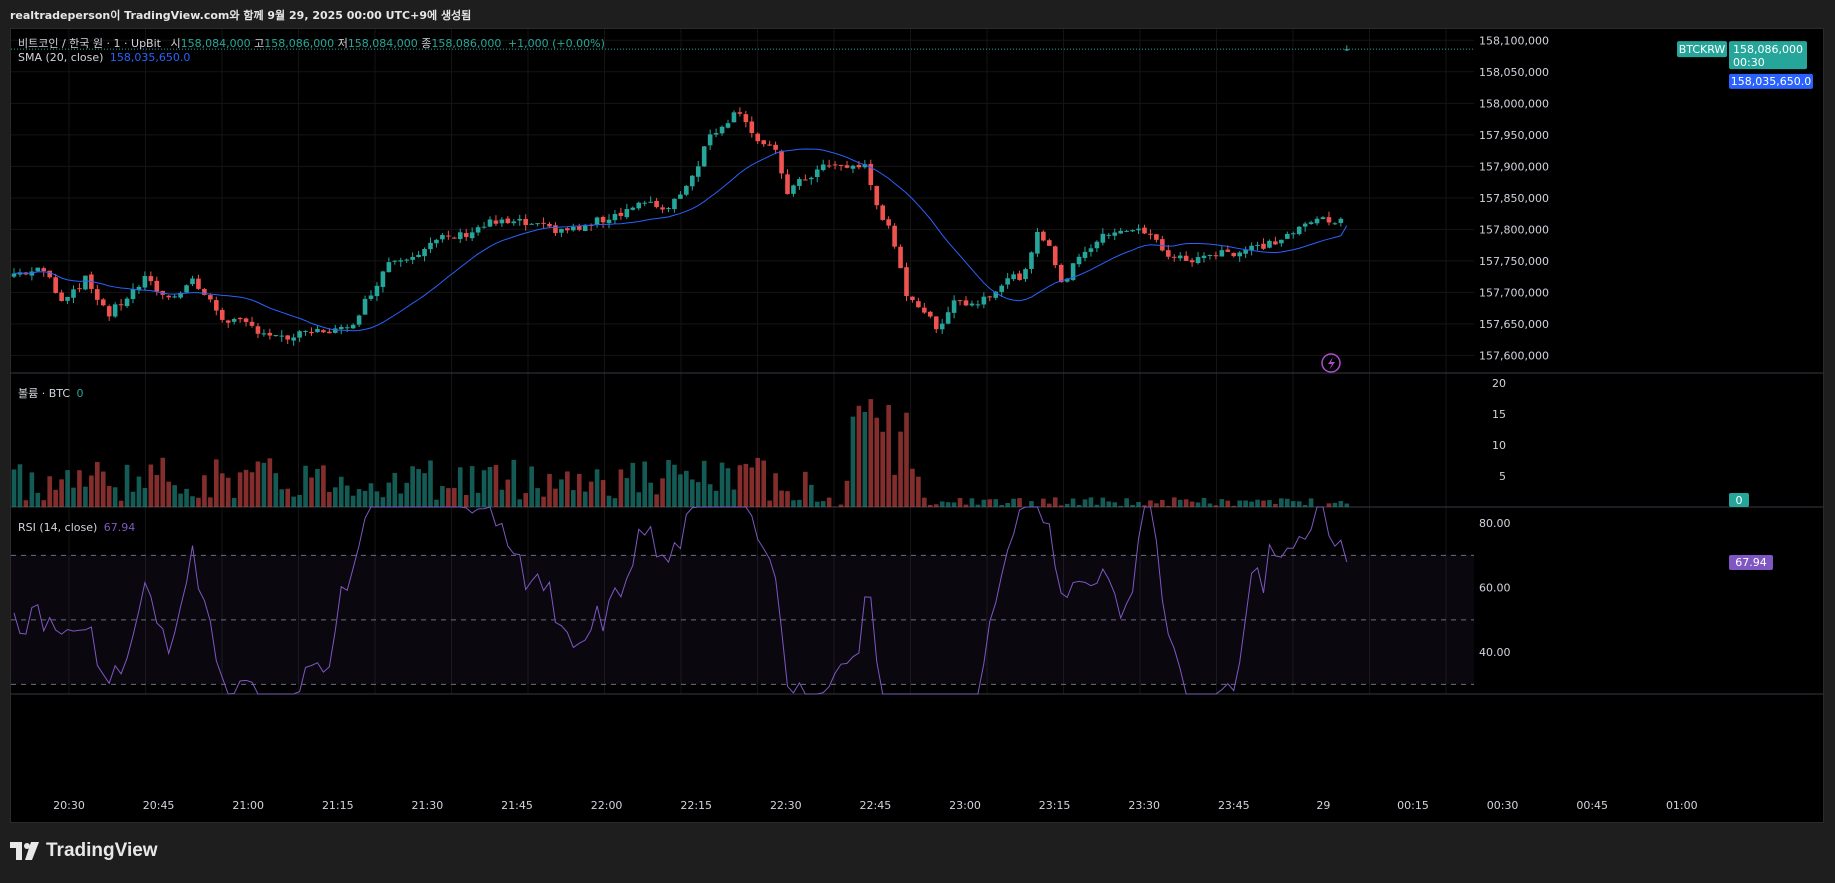 This screenshot has height=883, width=1835. What do you see at coordinates (1514, 261) in the screenshot?
I see `price-axis-label: 157,750,000` at bounding box center [1514, 261].